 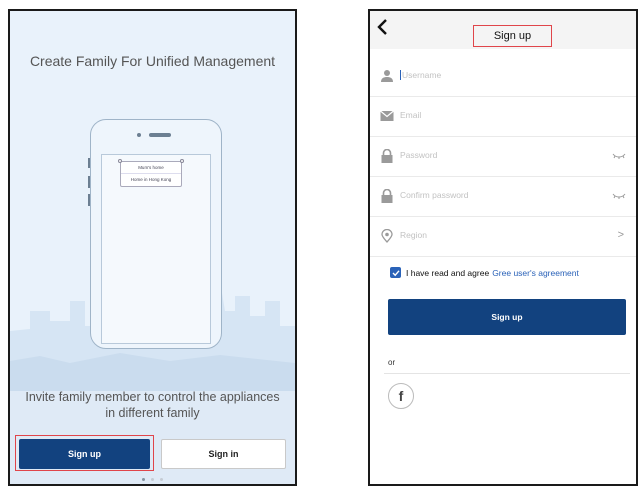 What do you see at coordinates (535, 273) in the screenshot?
I see `user-agreement-link: Gree user's agreement` at bounding box center [535, 273].